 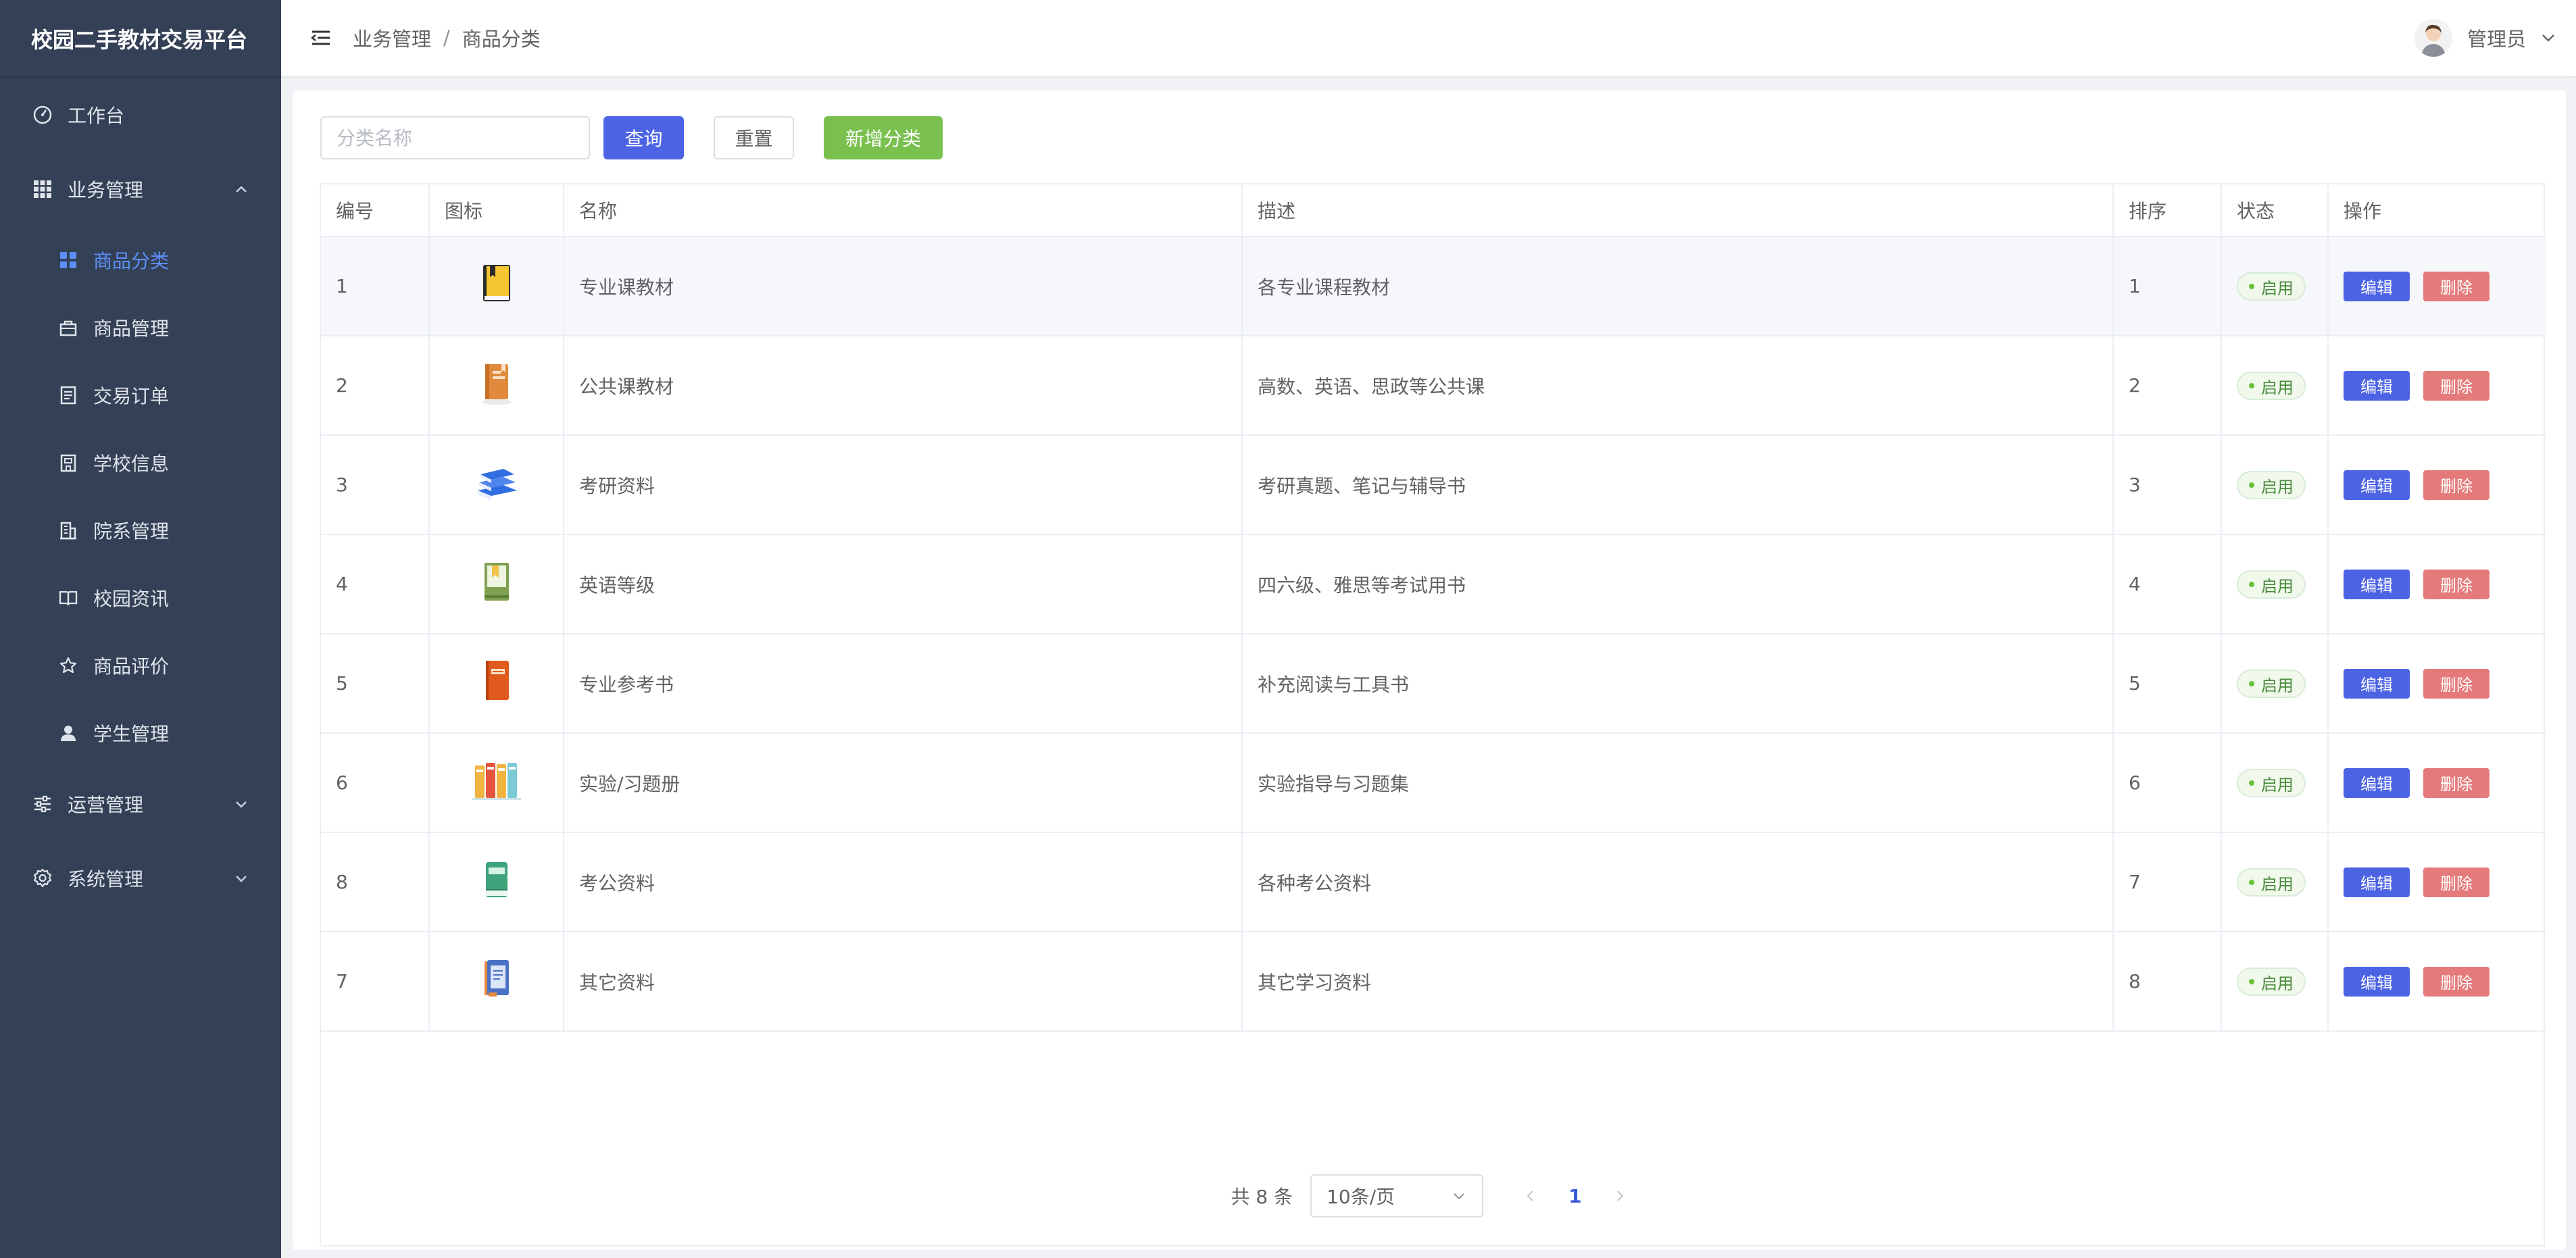 What do you see at coordinates (2167, 485) in the screenshot?
I see `cell-sort: 3` at bounding box center [2167, 485].